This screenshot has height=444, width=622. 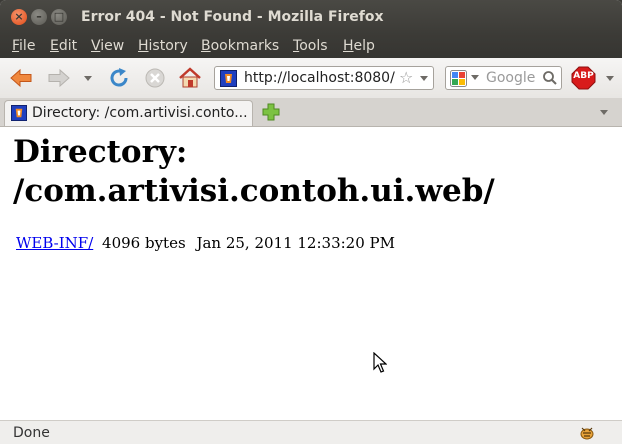 What do you see at coordinates (59, 78) in the screenshot?
I see `forward-arrow-icon` at bounding box center [59, 78].